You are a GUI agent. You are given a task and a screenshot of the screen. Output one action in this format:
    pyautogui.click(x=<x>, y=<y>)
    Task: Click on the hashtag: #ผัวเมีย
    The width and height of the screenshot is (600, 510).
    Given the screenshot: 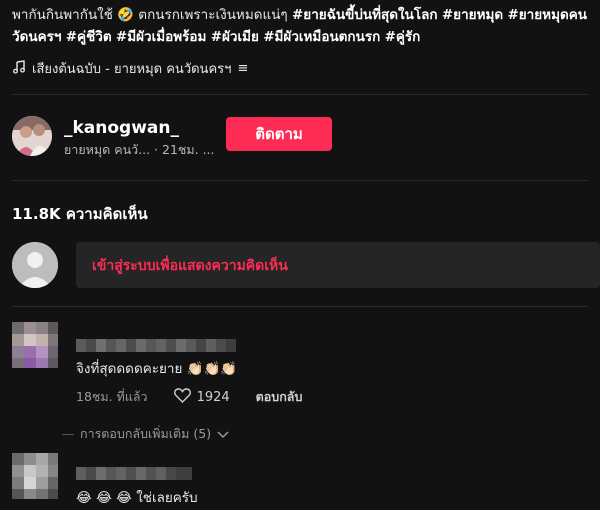 What is the action you would take?
    pyautogui.click(x=235, y=37)
    